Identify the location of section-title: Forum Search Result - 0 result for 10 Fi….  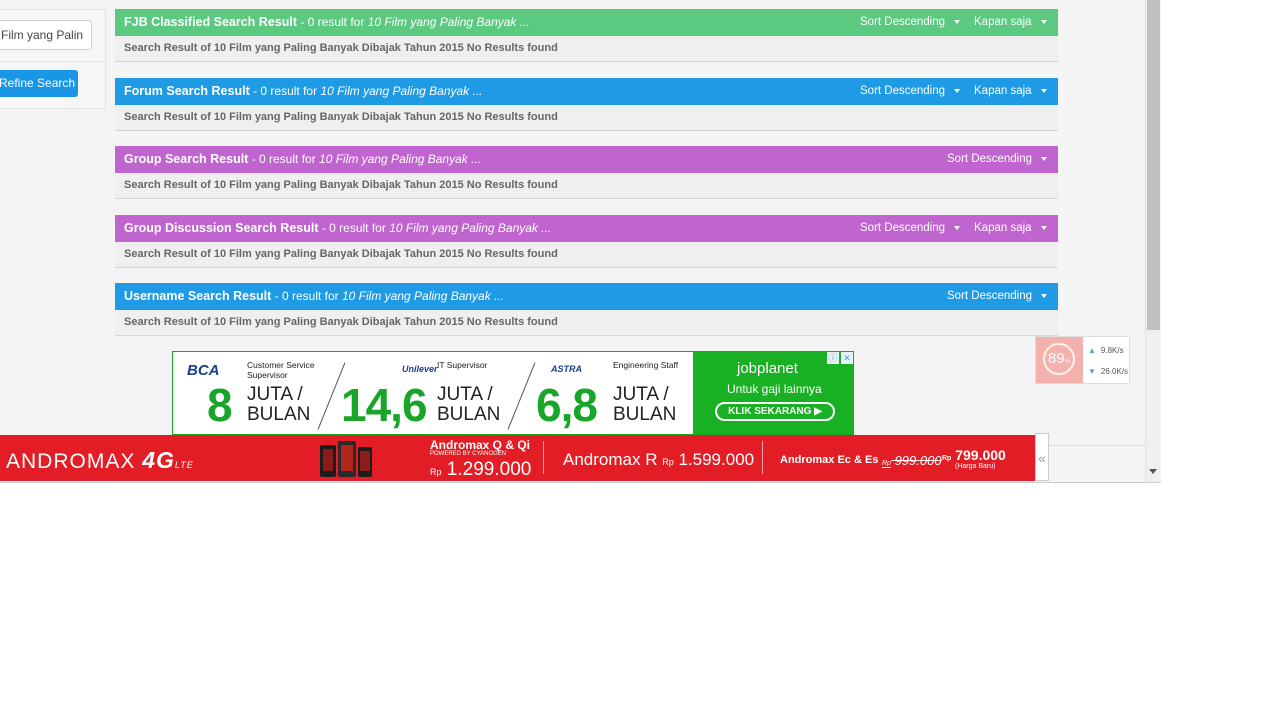
(303, 91).